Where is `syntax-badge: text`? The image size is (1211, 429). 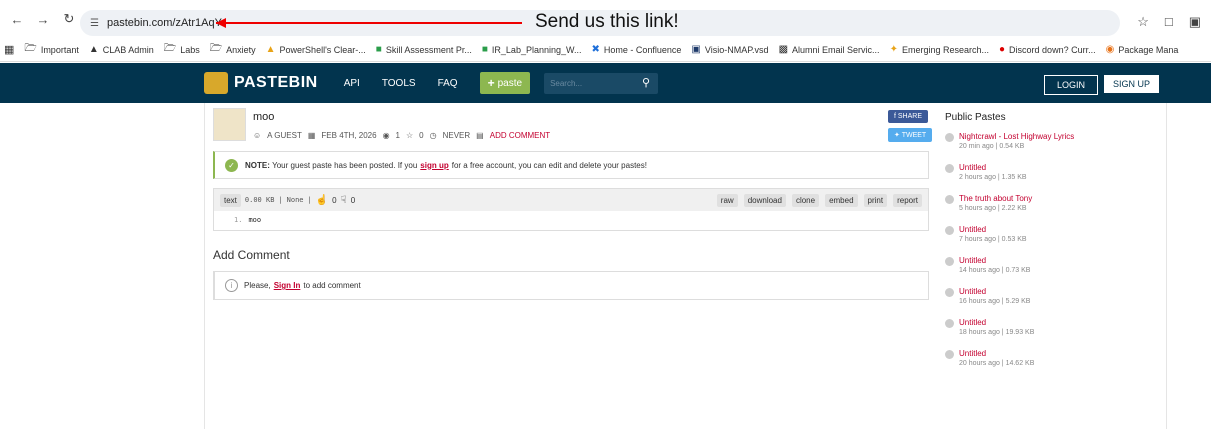 syntax-badge: text is located at coordinates (230, 200).